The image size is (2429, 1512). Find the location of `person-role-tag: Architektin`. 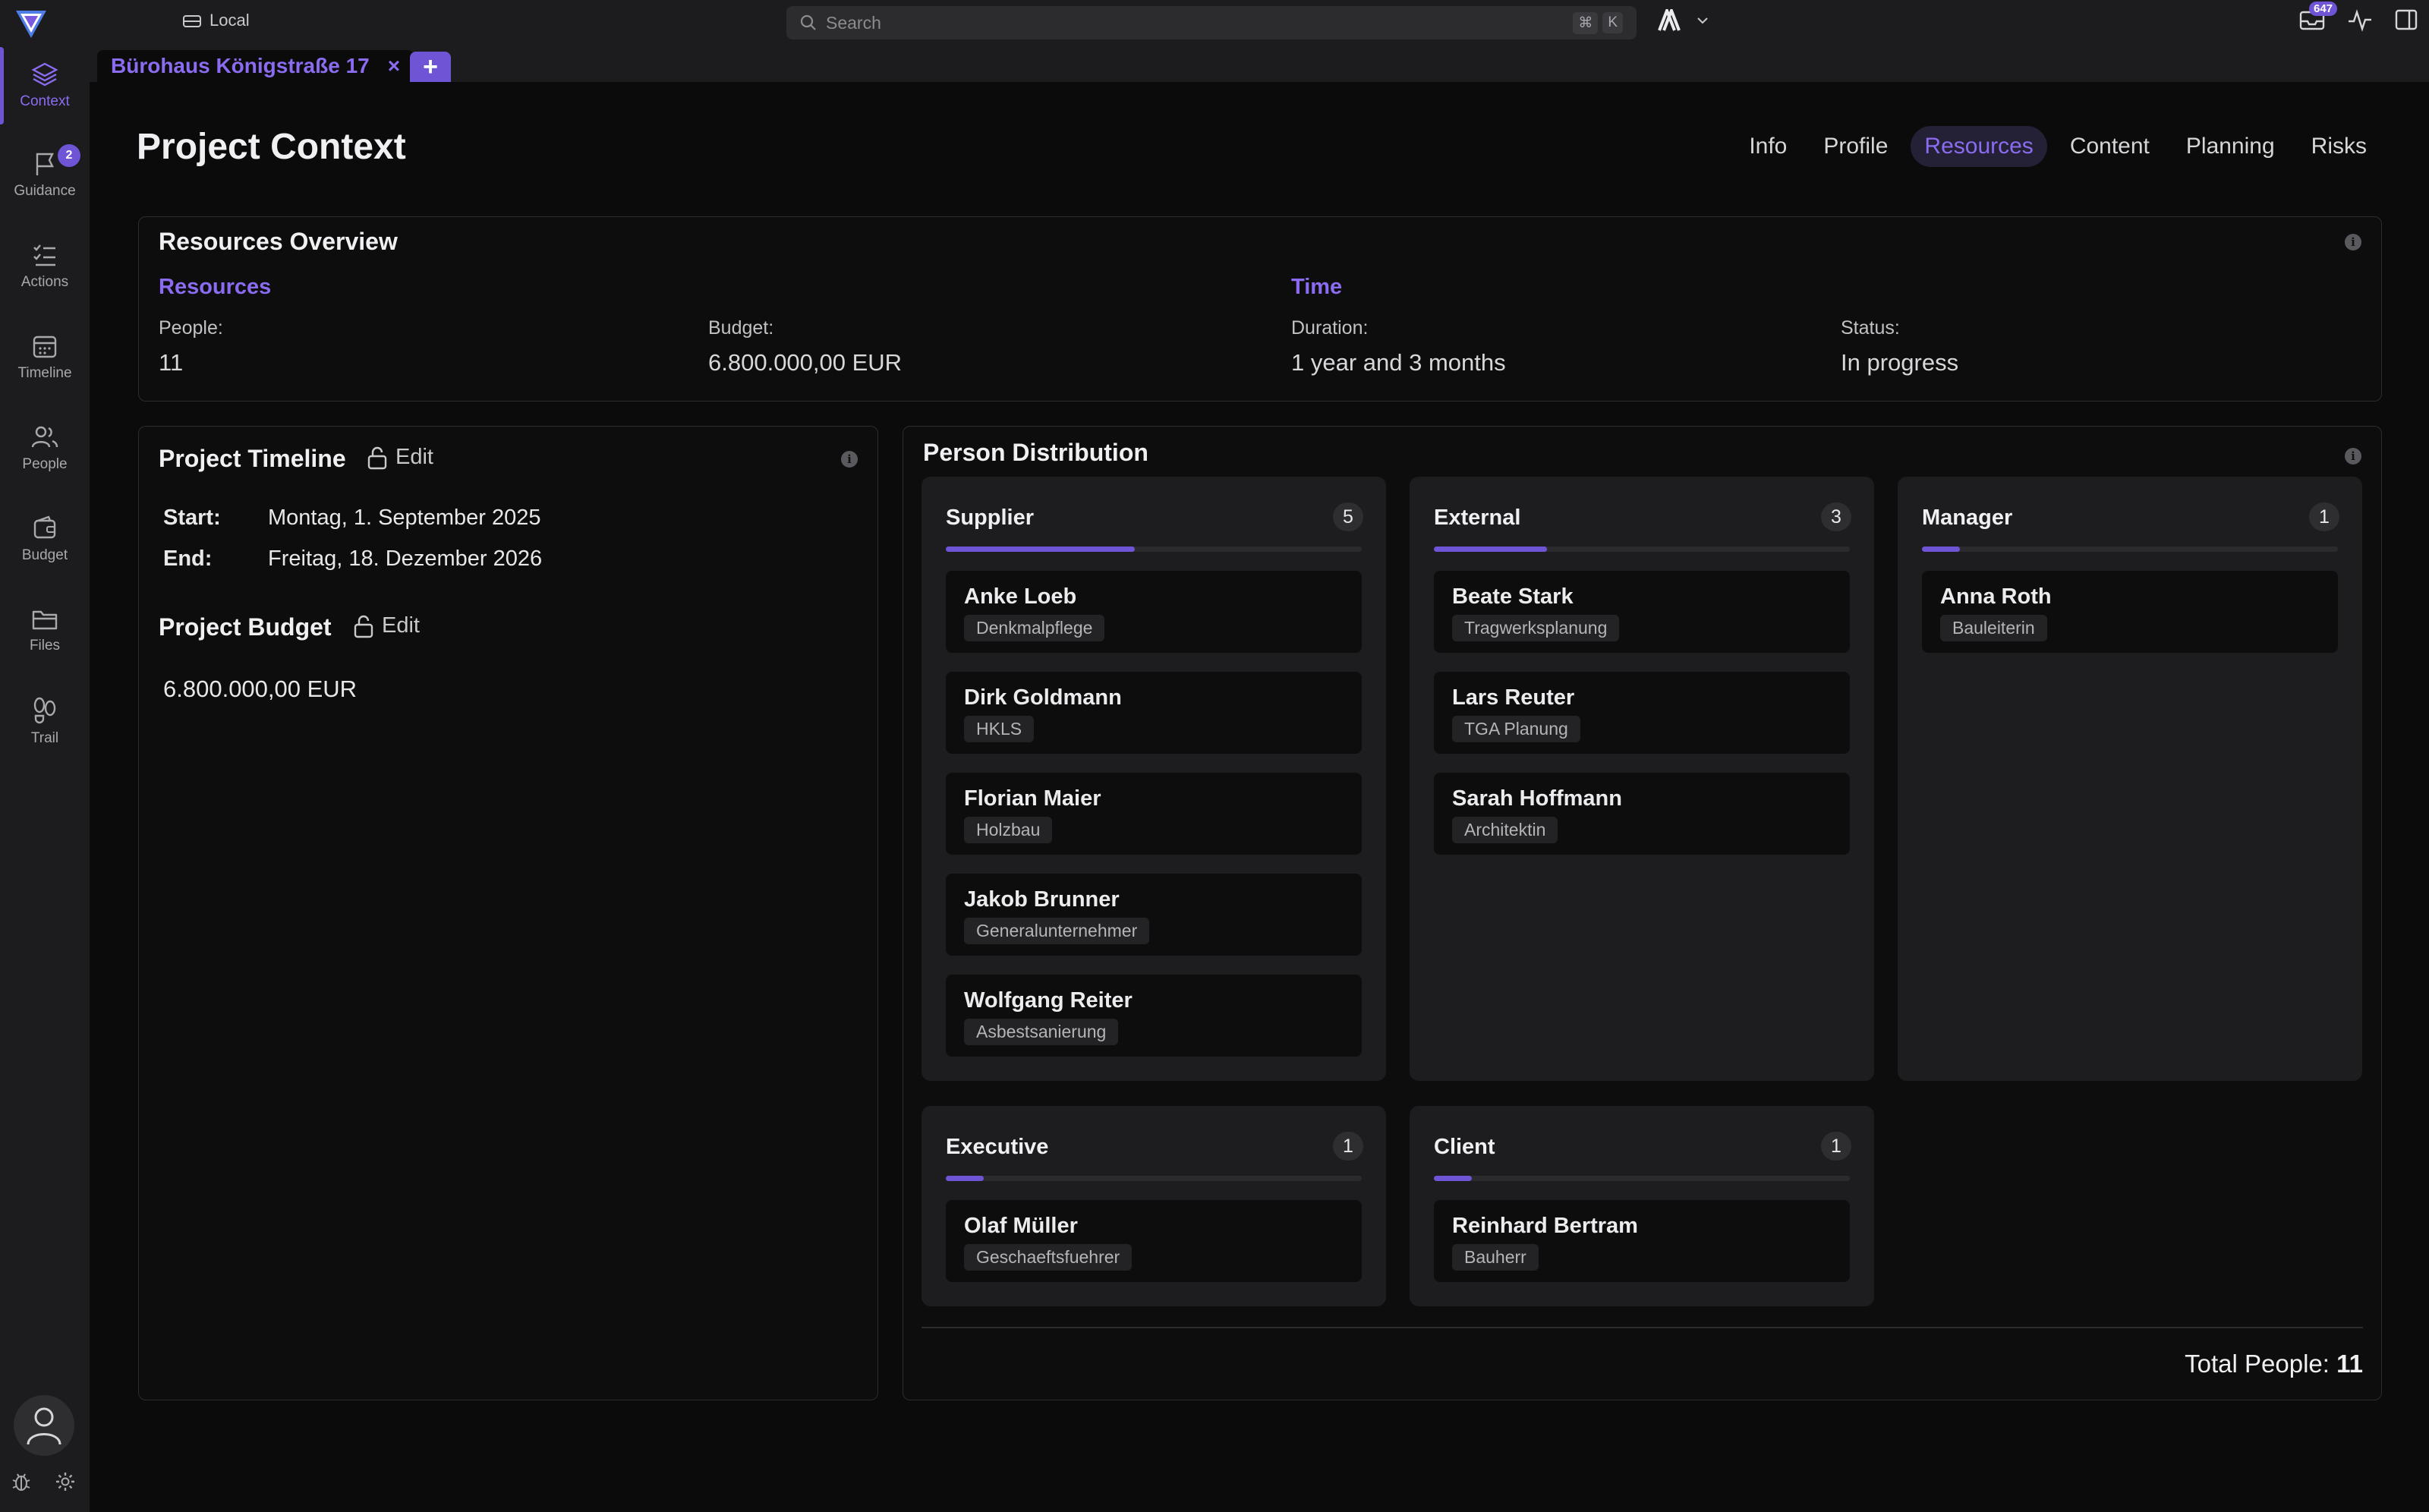

person-role-tag: Architektin is located at coordinates (1505, 830).